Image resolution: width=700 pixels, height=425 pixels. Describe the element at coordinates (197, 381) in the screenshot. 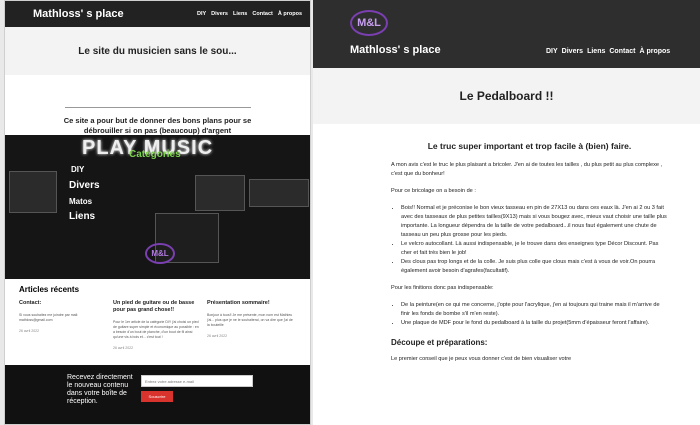

I see `newsletter-email-input` at that location.